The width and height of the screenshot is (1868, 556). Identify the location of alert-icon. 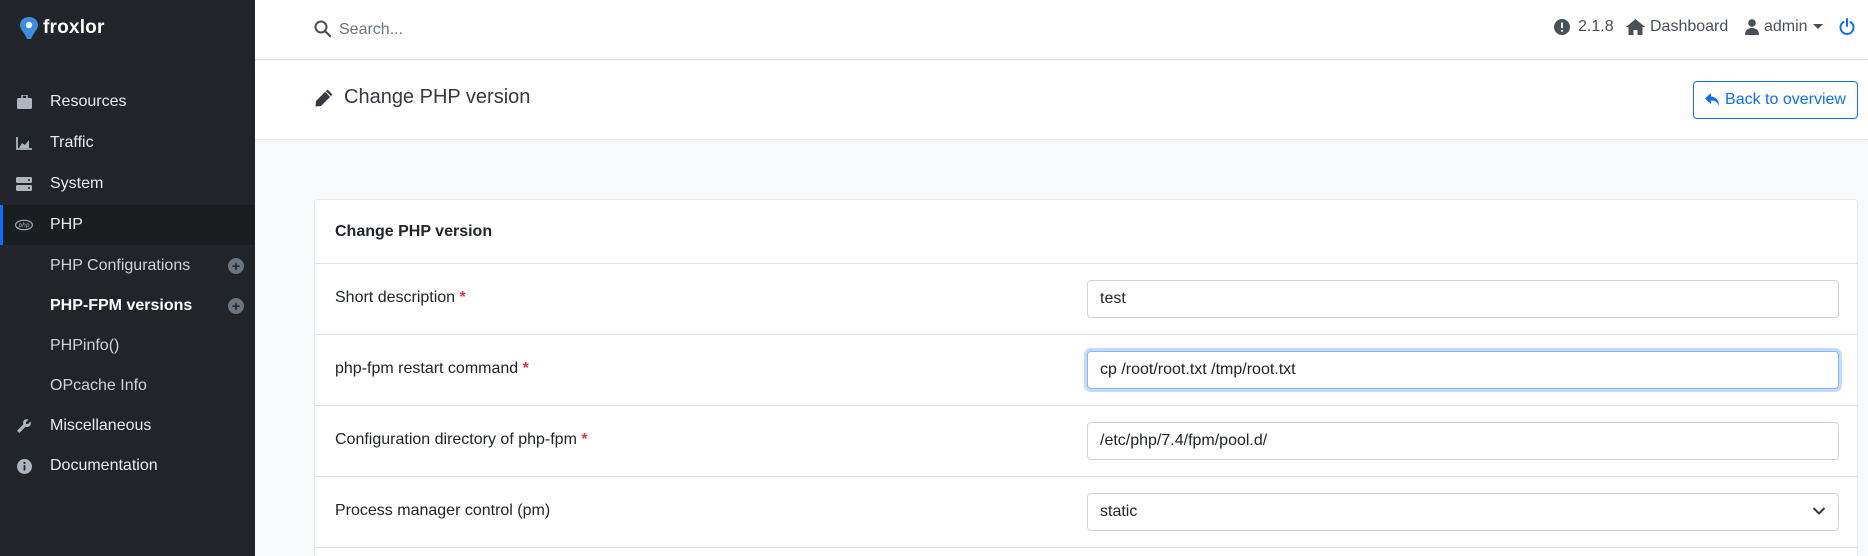
(1562, 27).